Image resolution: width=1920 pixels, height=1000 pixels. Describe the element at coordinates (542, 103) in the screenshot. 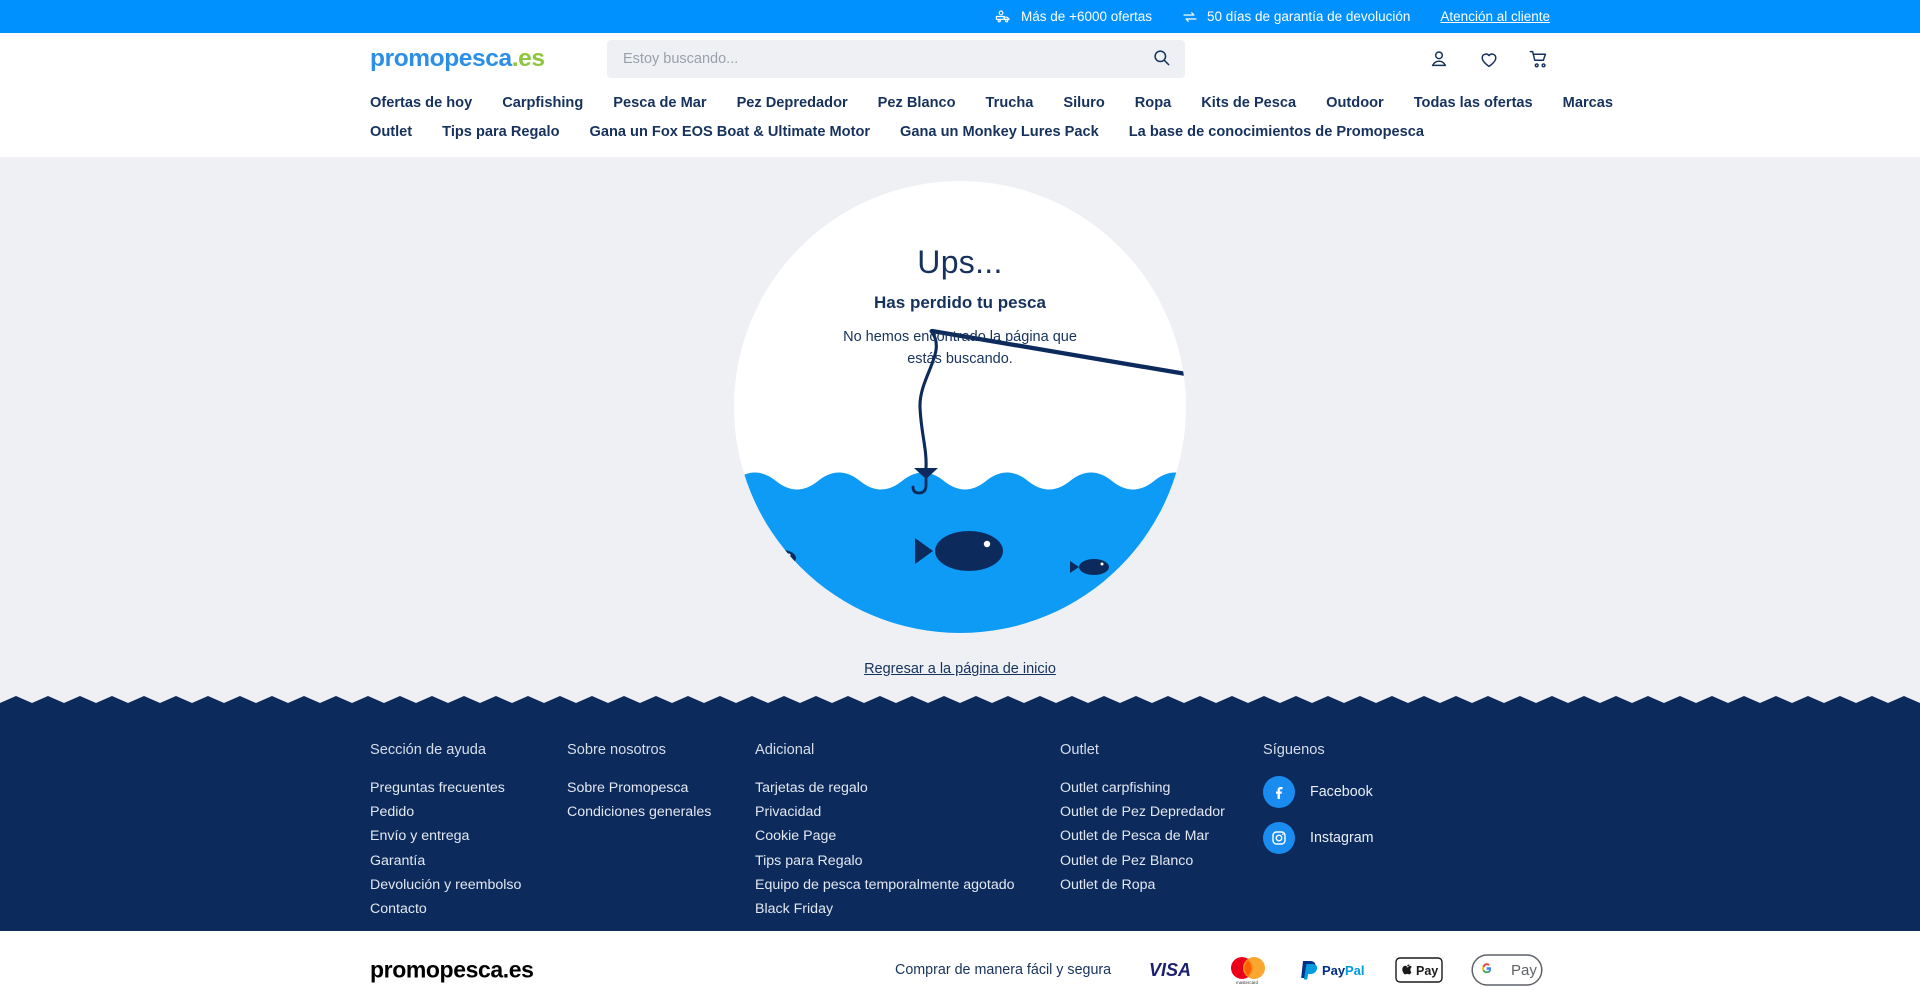

I see `nav-item-carpfishing: Carpfishing` at that location.